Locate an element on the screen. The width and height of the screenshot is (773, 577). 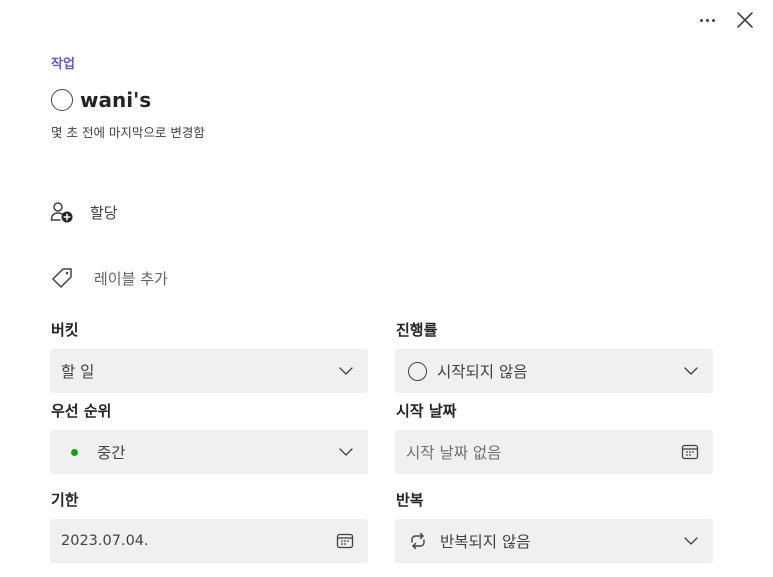
priority-dropdown: 중간 is located at coordinates (209, 452).